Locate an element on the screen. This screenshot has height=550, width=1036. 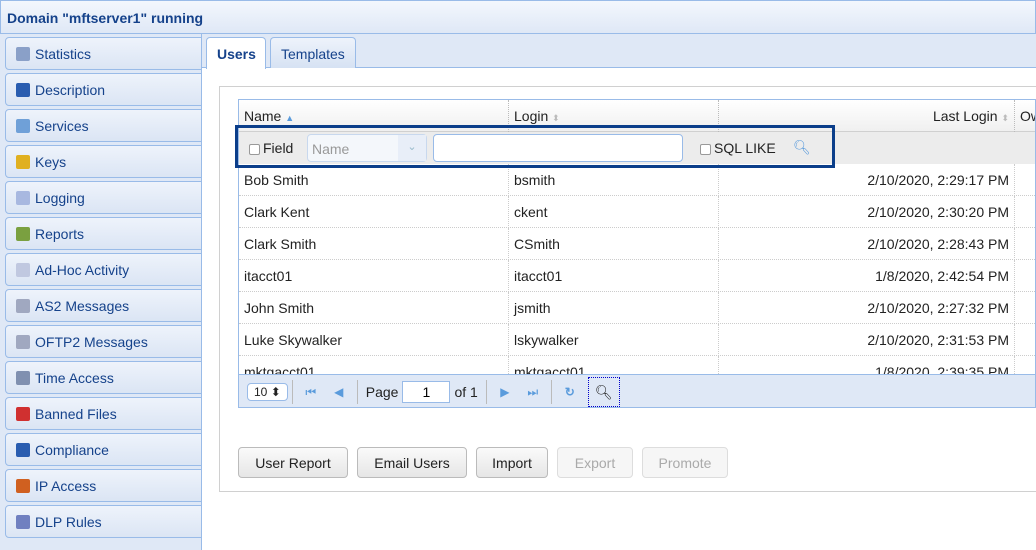
envelope-icon is located at coordinates (23, 269).